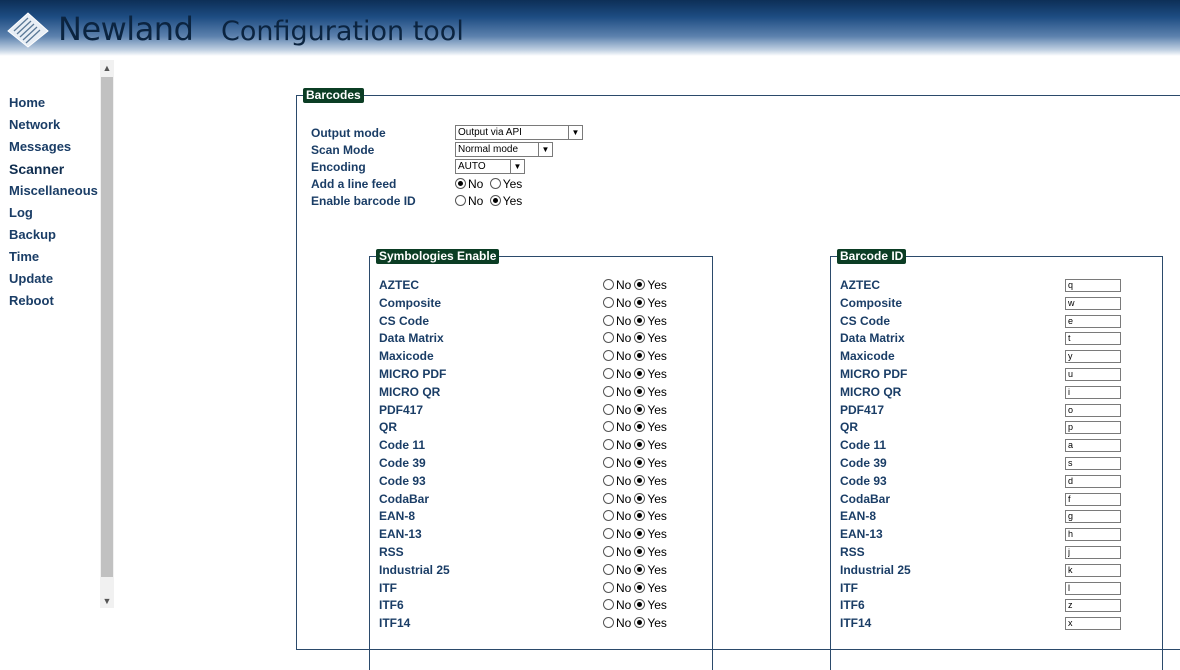 This screenshot has width=1180, height=670. I want to click on symbology-no-label: No, so click(624, 463).